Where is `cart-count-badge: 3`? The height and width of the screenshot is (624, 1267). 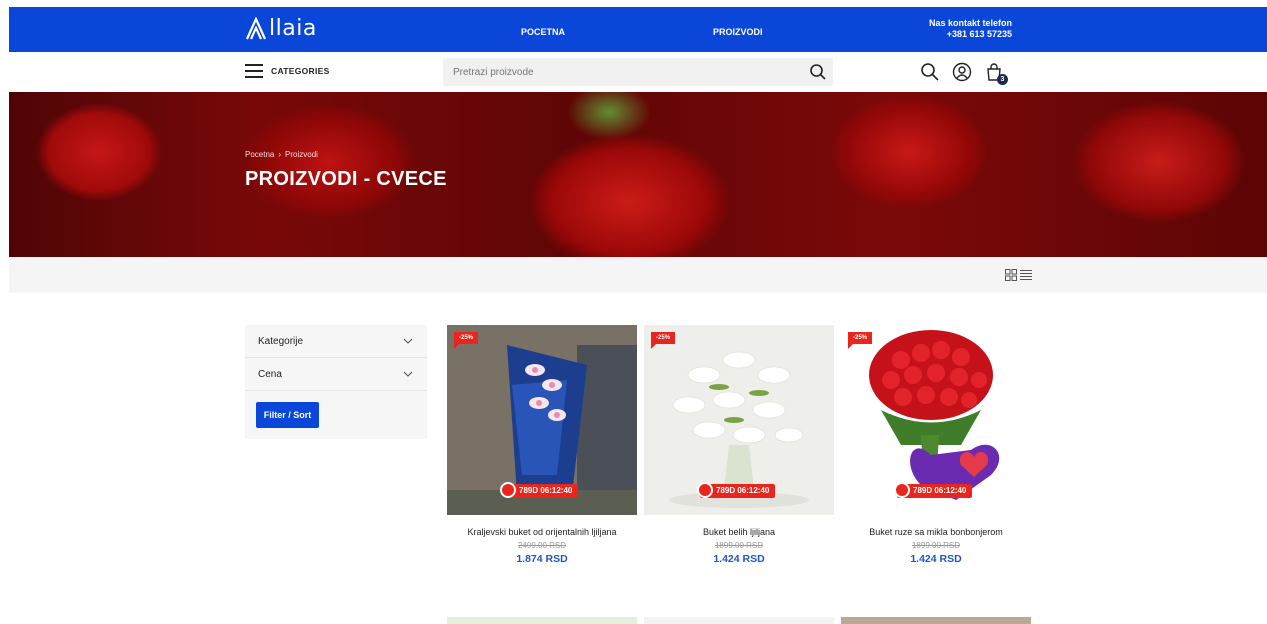 cart-count-badge: 3 is located at coordinates (1002, 79).